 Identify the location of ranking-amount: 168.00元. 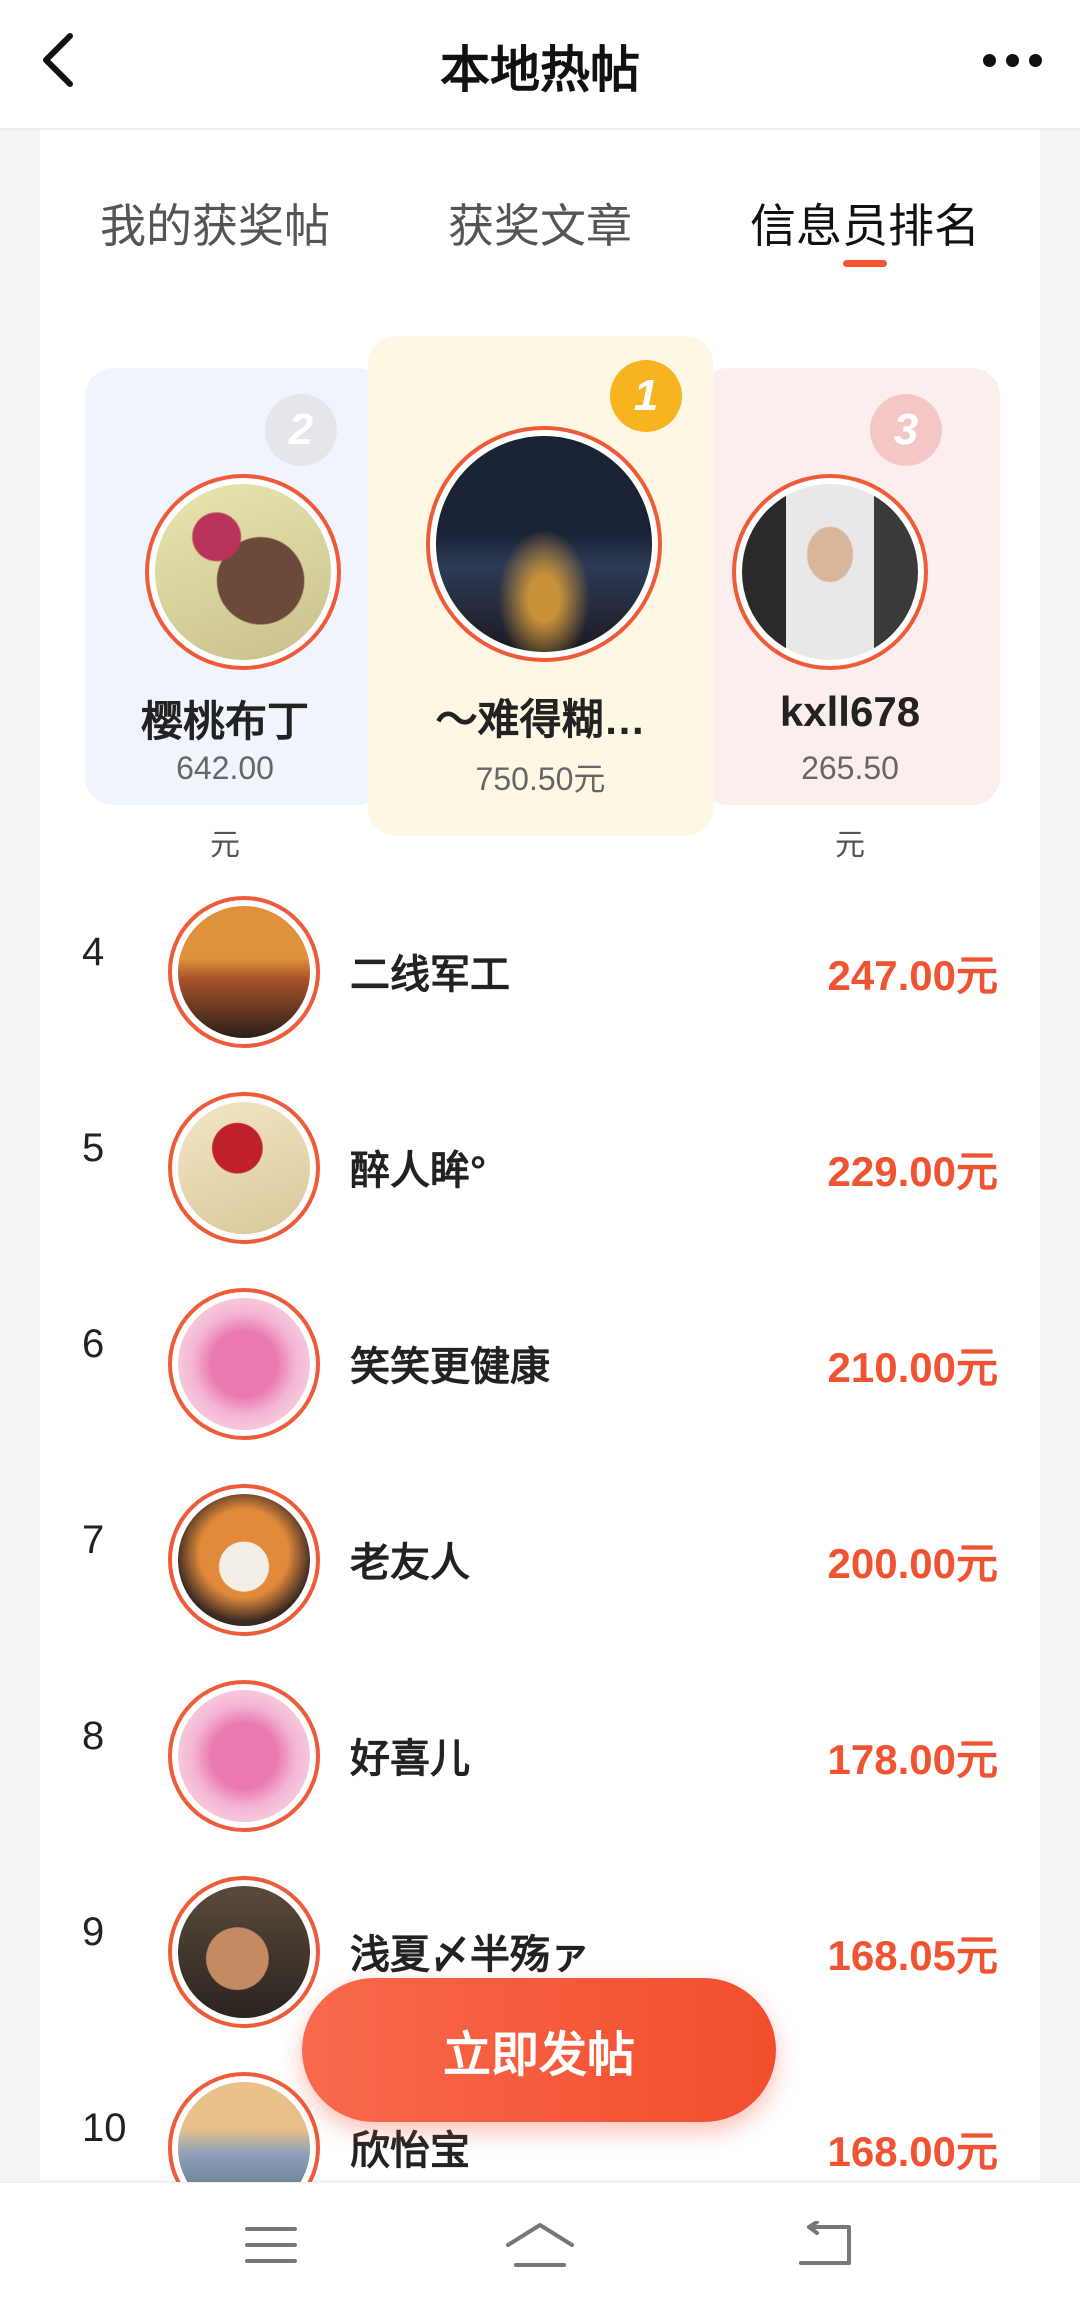
(912, 2151).